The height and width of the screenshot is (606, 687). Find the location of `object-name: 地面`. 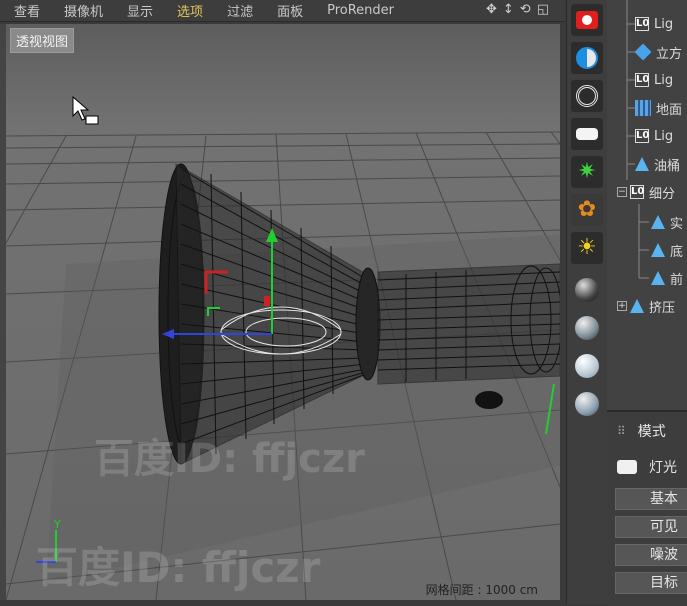

object-name: 地面 is located at coordinates (669, 110).